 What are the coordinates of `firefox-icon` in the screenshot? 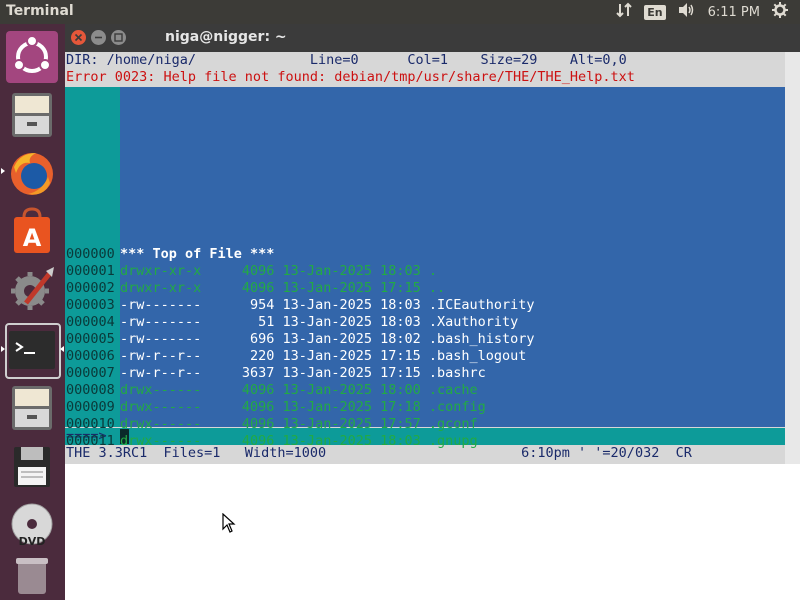 It's located at (32, 173).